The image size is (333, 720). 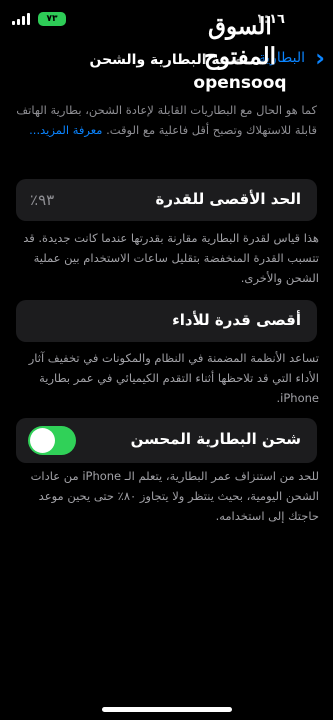 What do you see at coordinates (166, 321) in the screenshot?
I see `peak-performance-row: أقصى قدرة للأداء` at bounding box center [166, 321].